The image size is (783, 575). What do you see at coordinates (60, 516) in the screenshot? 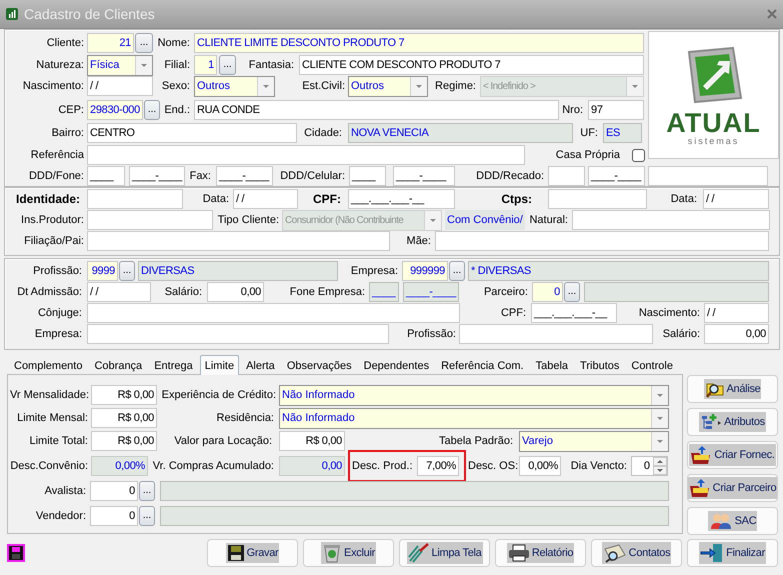
I see `field-label: Vendedor:` at bounding box center [60, 516].